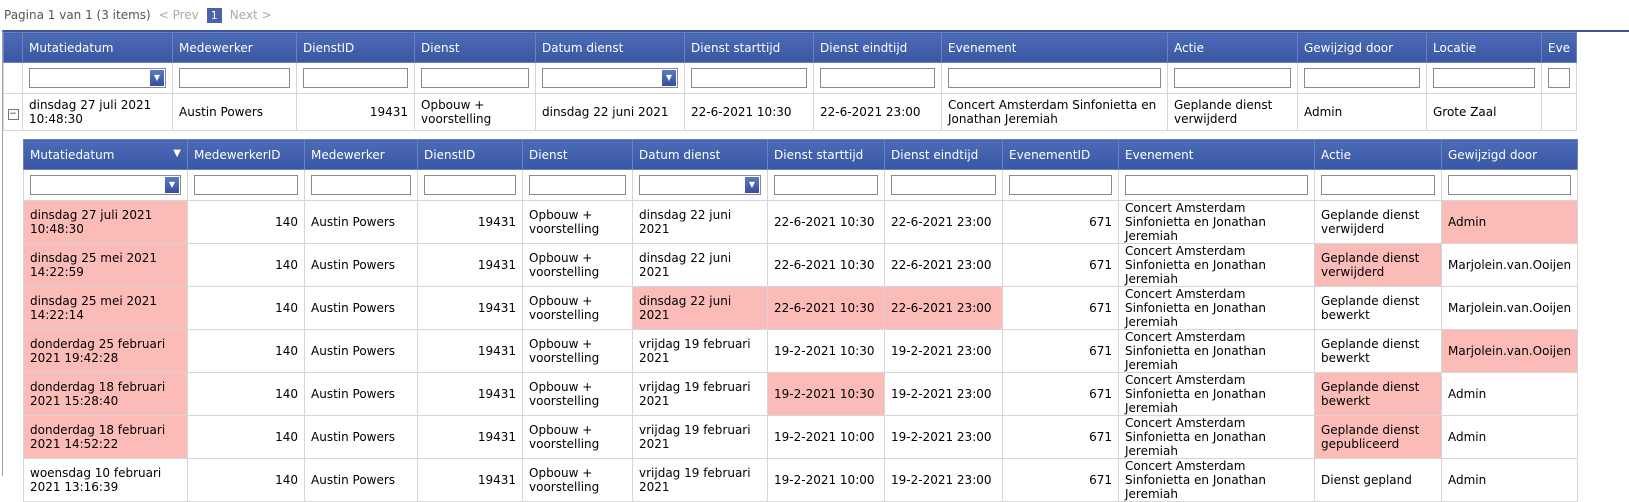 The image size is (1629, 502). What do you see at coordinates (1559, 78) in the screenshot?
I see `filter-evenement-cut-input` at bounding box center [1559, 78].